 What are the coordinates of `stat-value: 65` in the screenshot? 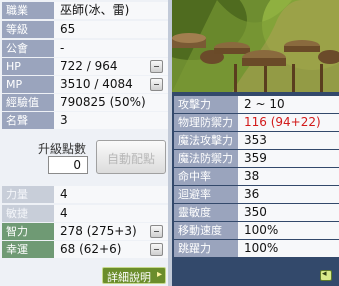 It's located at (111, 29).